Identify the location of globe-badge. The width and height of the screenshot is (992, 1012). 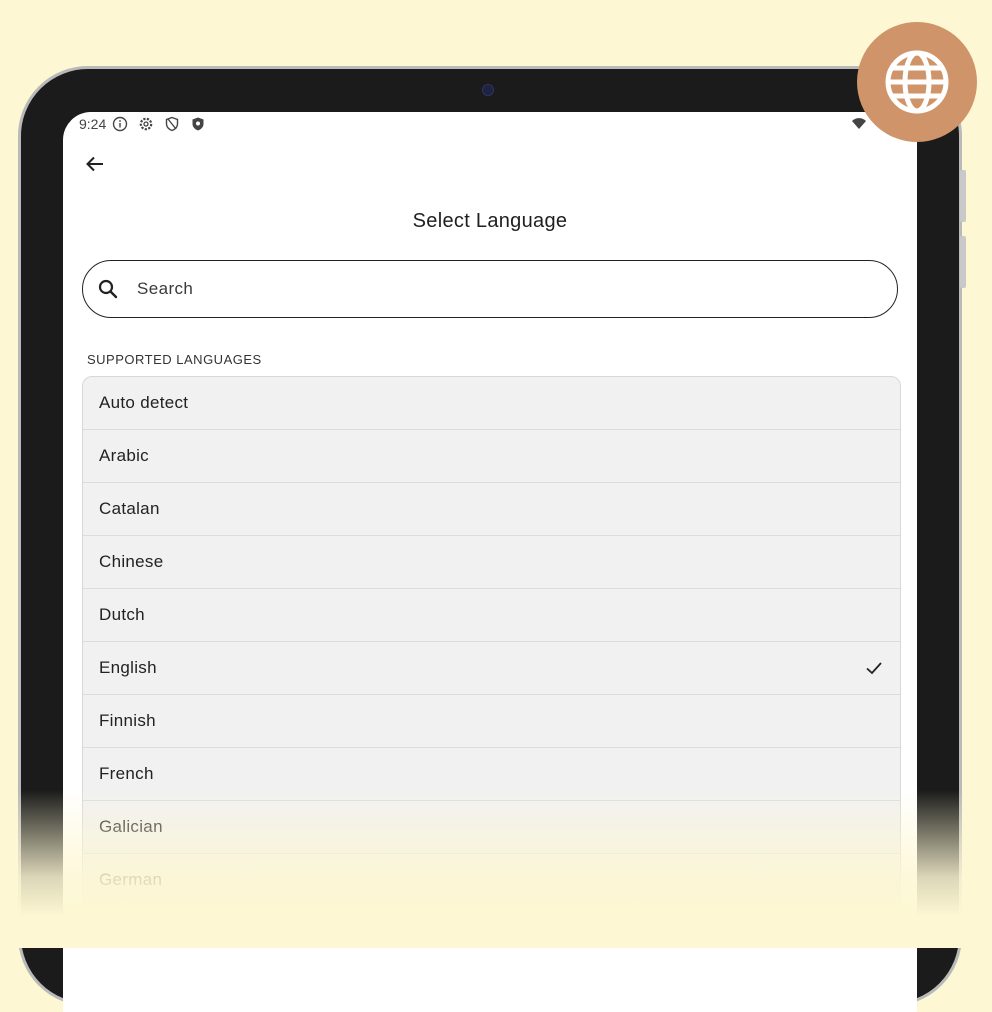
(917, 82).